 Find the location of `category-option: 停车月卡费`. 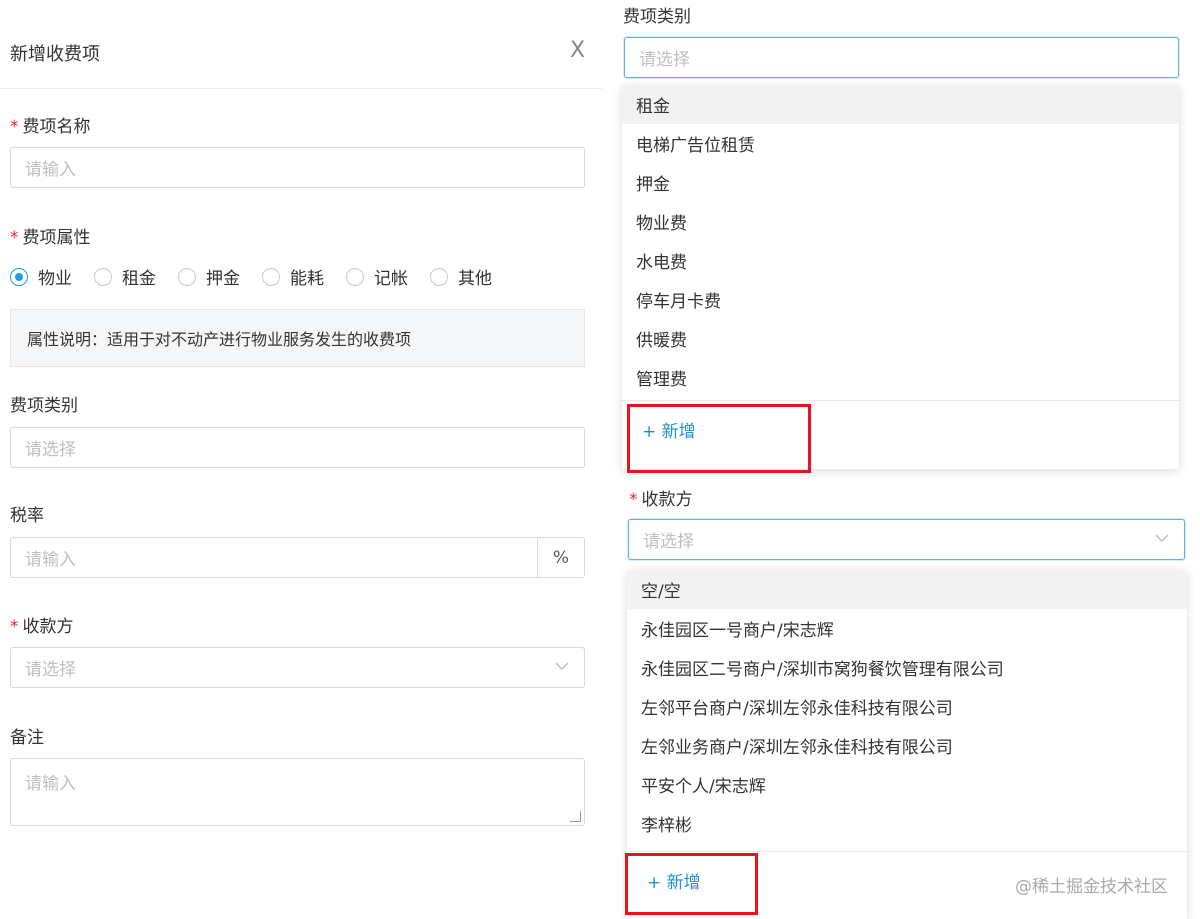

category-option: 停车月卡费 is located at coordinates (900, 299).